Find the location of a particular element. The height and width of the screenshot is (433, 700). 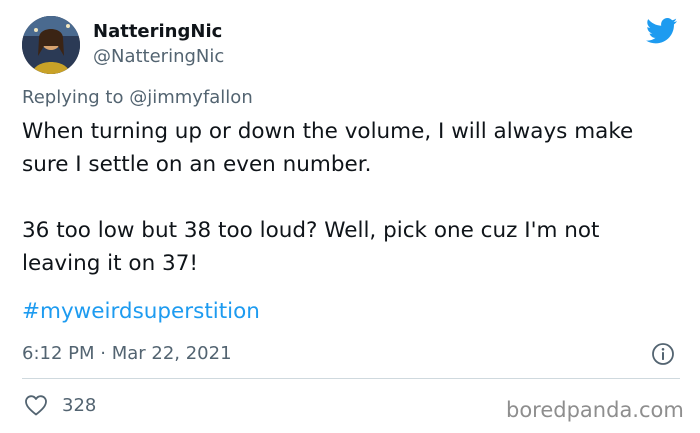

divider is located at coordinates (351, 378).